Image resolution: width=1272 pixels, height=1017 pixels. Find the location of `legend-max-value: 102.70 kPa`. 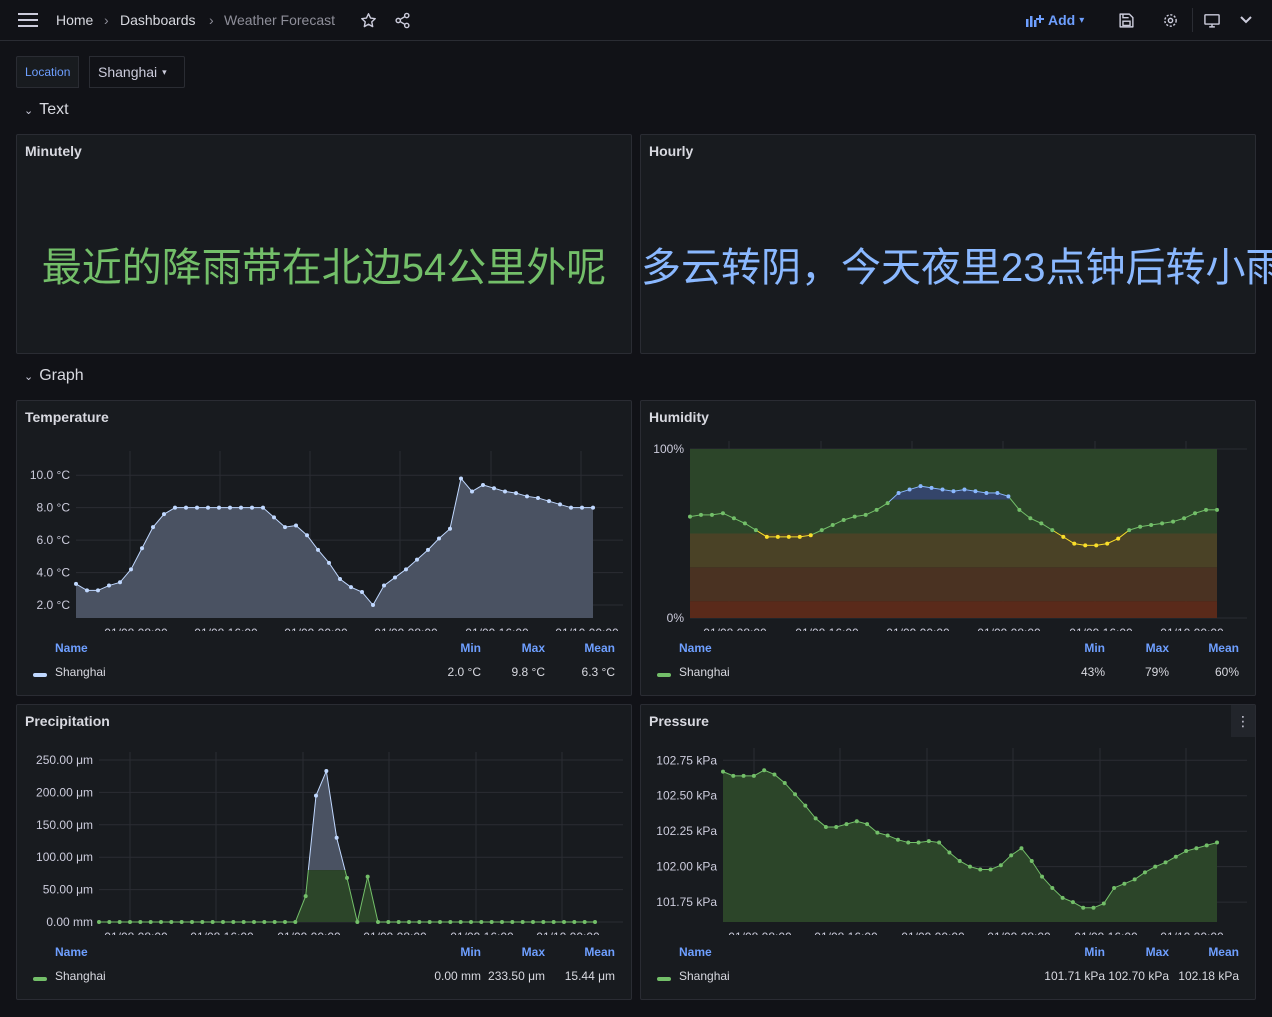

legend-max-value: 102.70 kPa is located at coordinates (1138, 976).